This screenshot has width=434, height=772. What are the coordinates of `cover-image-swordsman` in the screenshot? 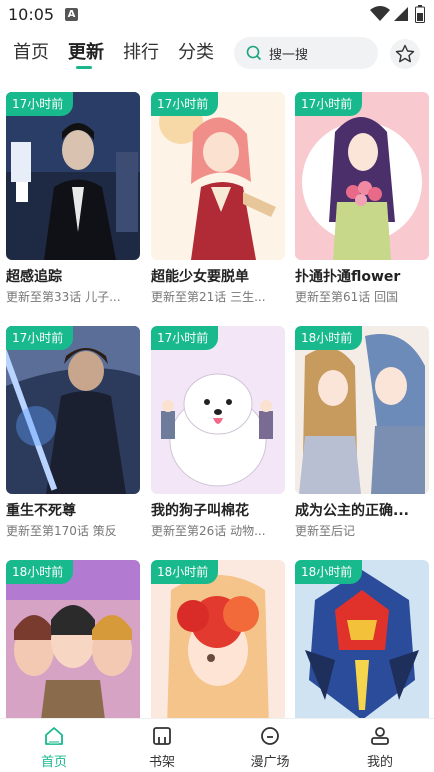 It's located at (73, 410).